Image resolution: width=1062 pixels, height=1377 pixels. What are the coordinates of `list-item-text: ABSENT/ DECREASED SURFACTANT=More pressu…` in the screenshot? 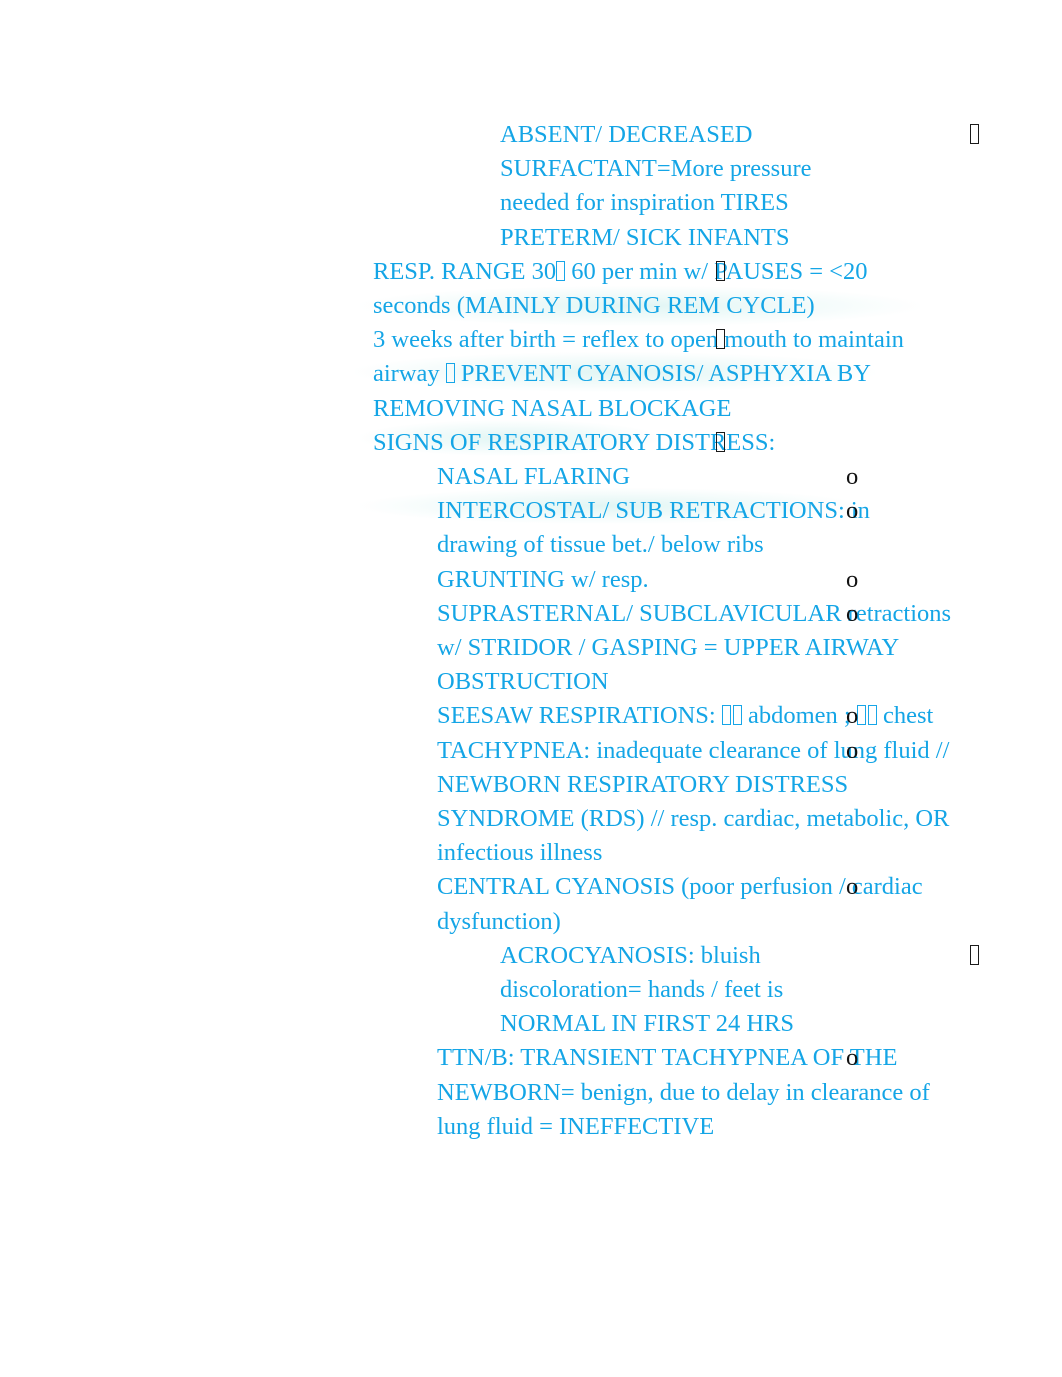 It's located at (656, 186).